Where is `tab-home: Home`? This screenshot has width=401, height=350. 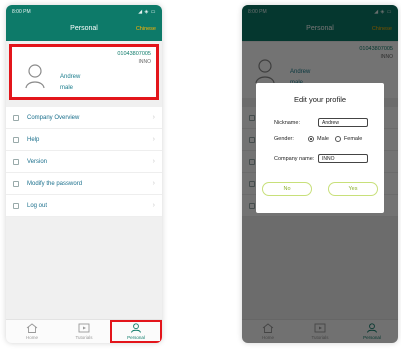
tab-home: Home is located at coordinates (32, 331).